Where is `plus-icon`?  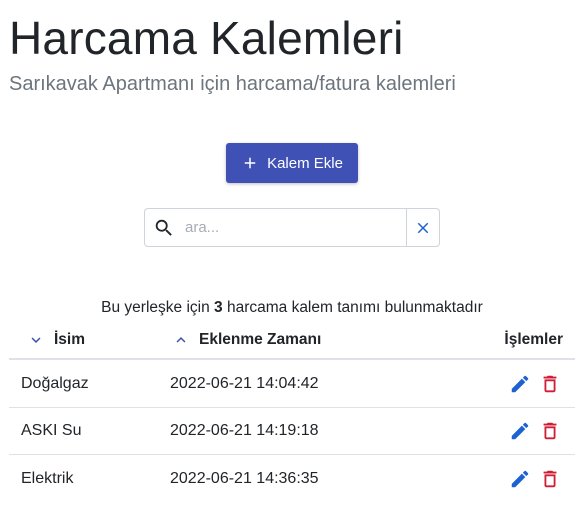
plus-icon is located at coordinates (250, 163).